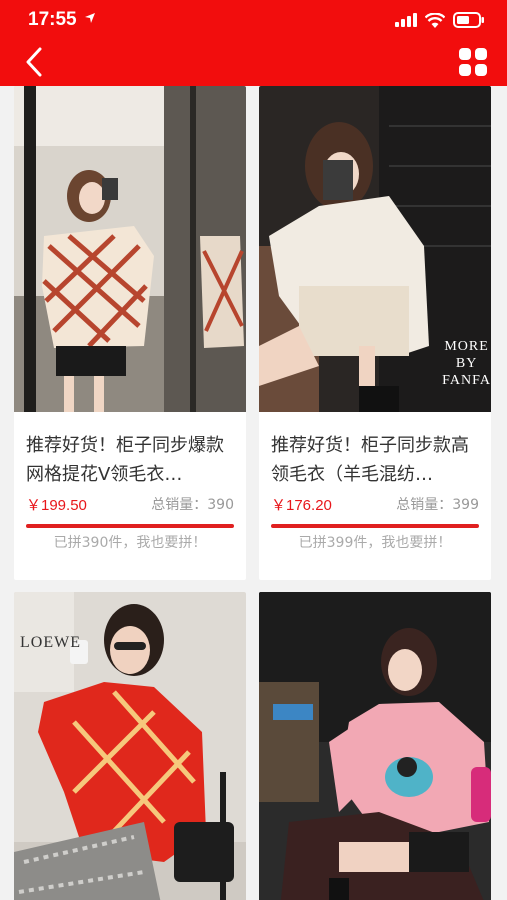 Image resolution: width=507 pixels, height=900 pixels. I want to click on watermark-line: BY, so click(466, 363).